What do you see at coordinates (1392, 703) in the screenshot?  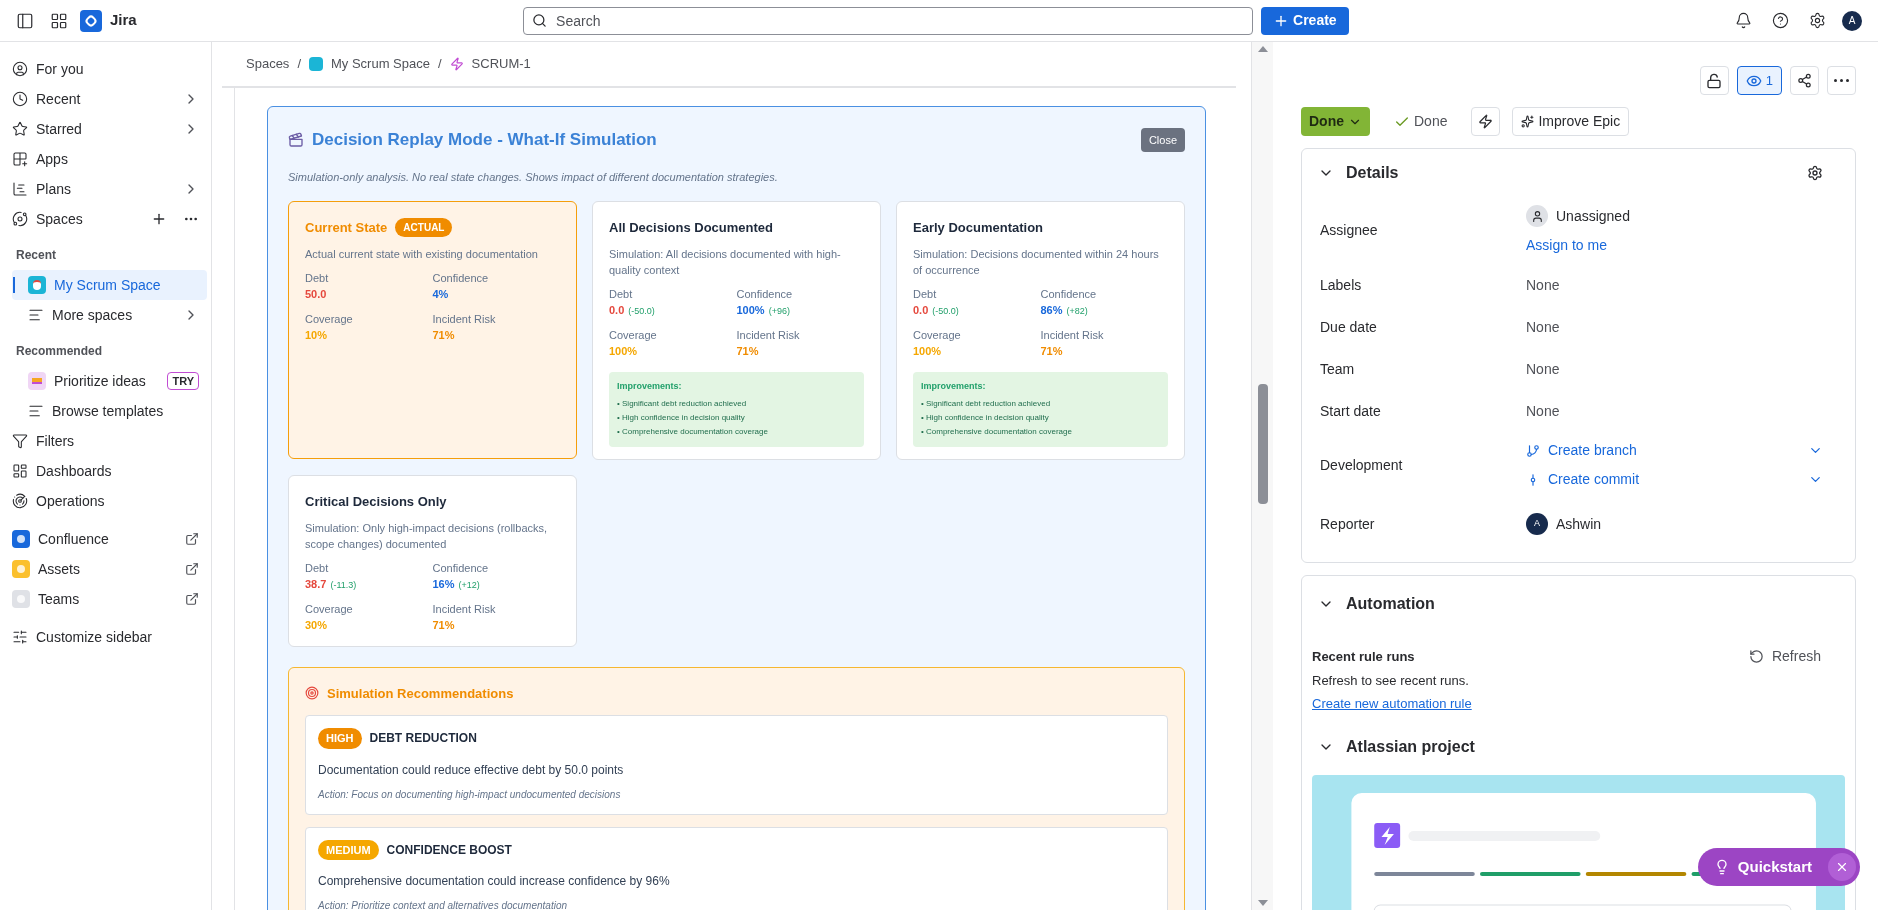 I see `create-rule-link: Create new automation rule` at bounding box center [1392, 703].